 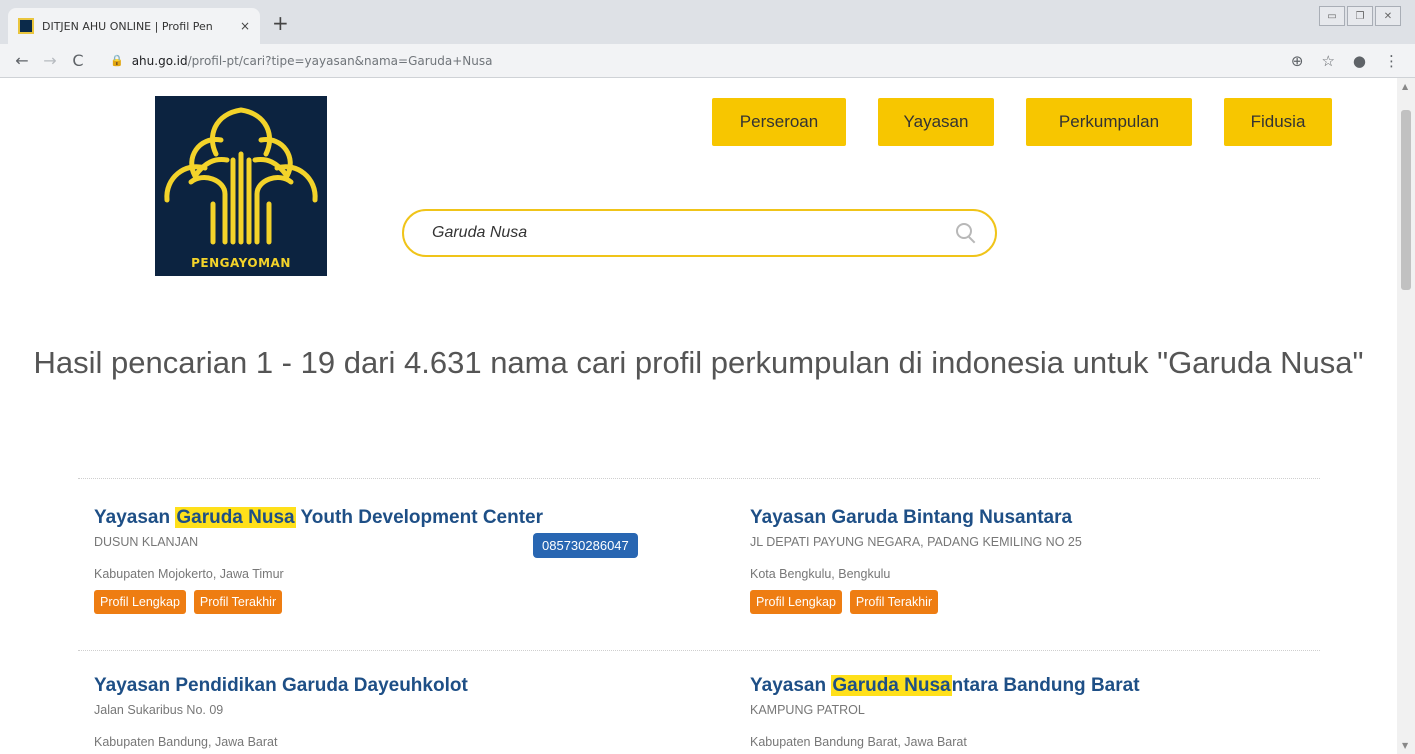 I want to click on result-location: Kabupaten Mojokerto, Jawa Timur, so click(x=189, y=574).